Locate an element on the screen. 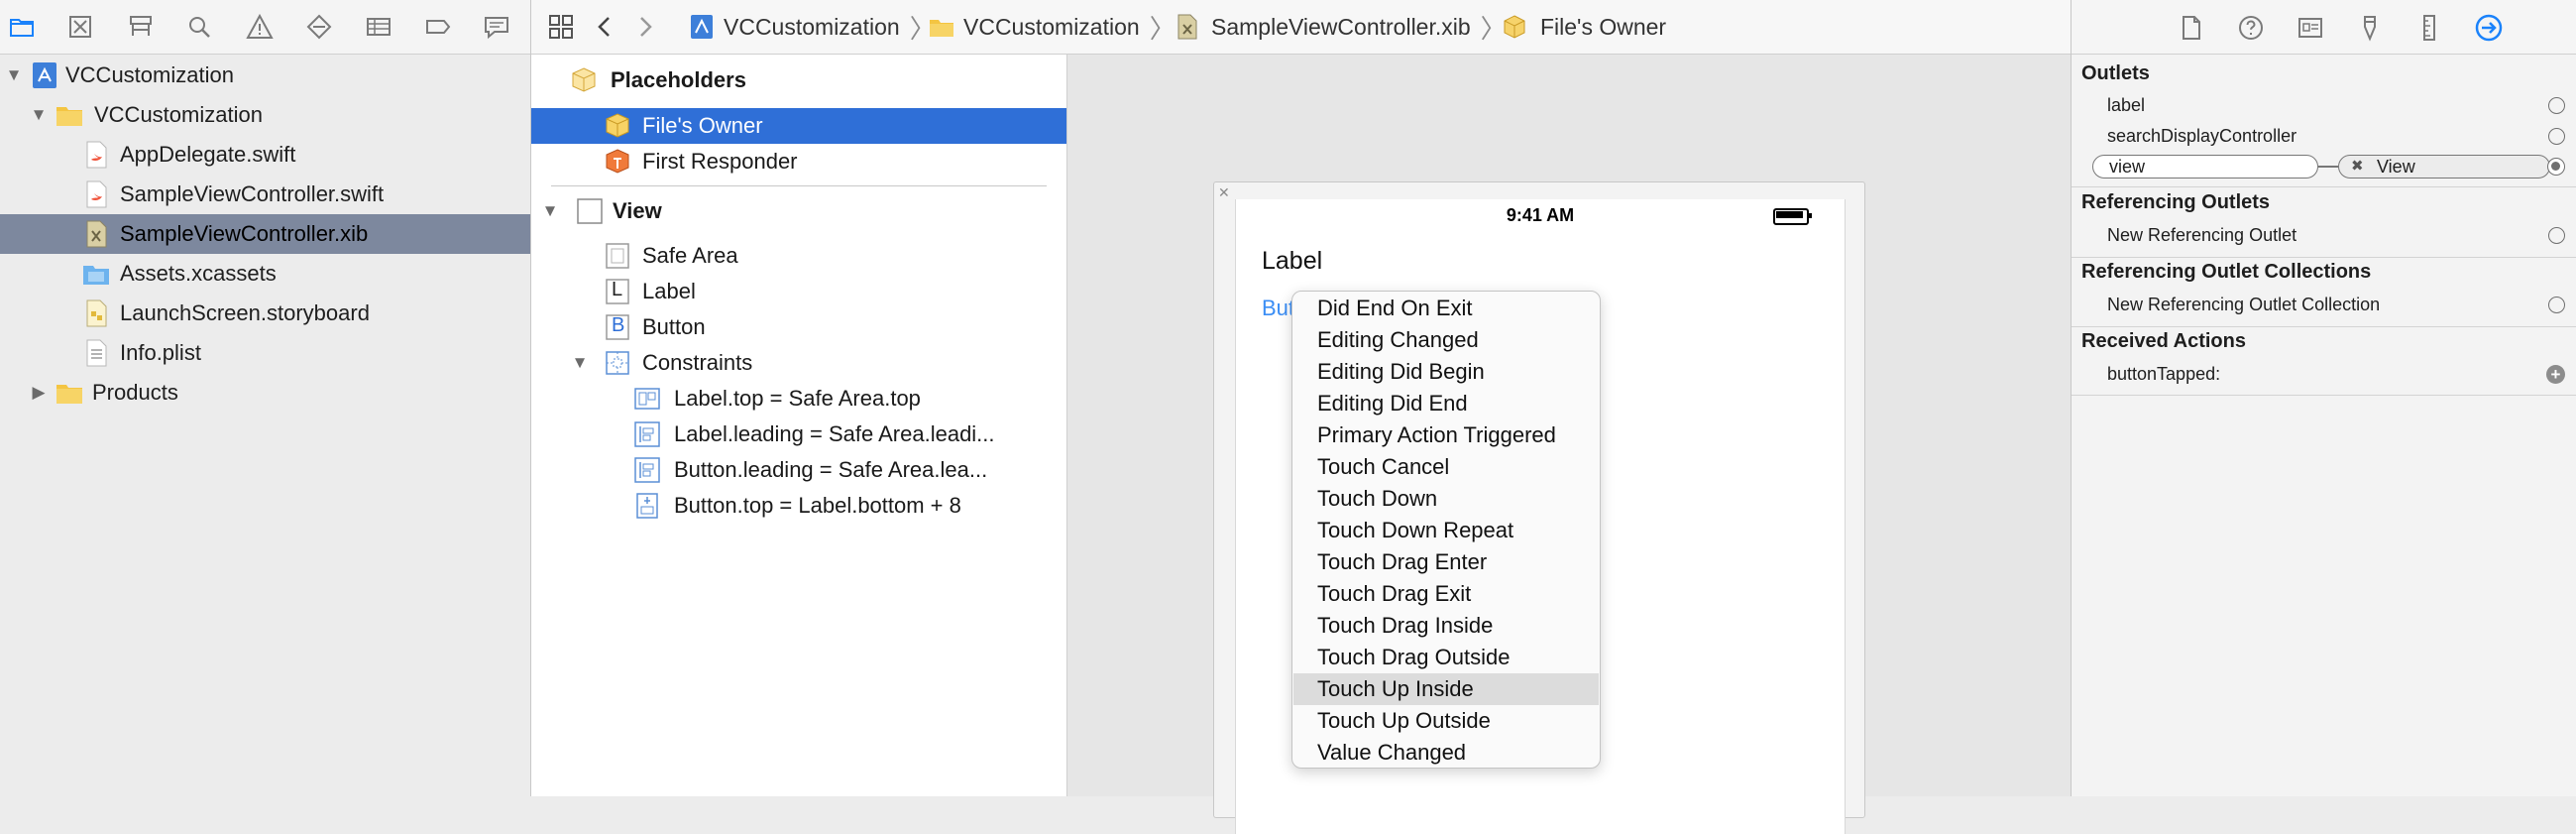 The height and width of the screenshot is (834, 2576). menu-item: Editing Changed is located at coordinates (1446, 340).